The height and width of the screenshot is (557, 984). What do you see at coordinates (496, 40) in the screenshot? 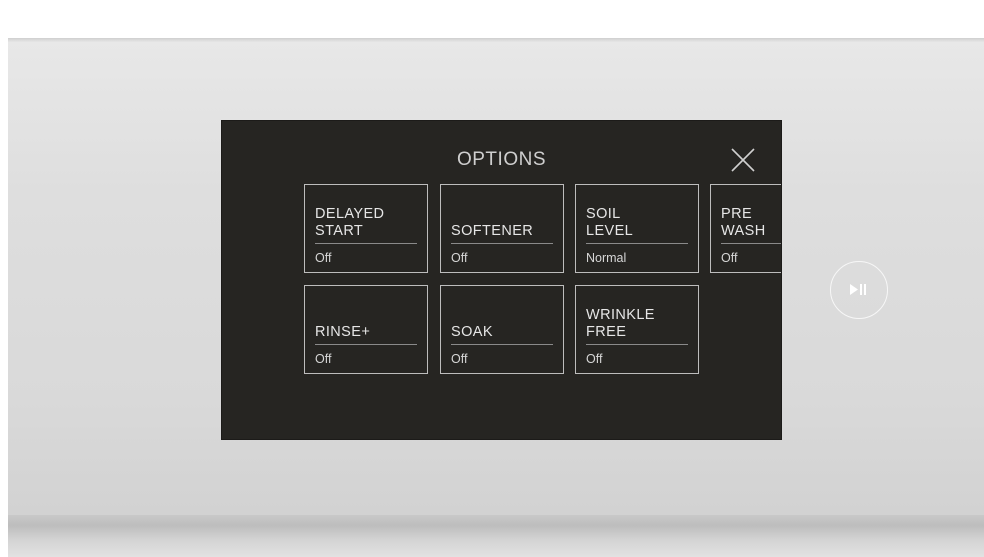
I see `panel-top-edge` at bounding box center [496, 40].